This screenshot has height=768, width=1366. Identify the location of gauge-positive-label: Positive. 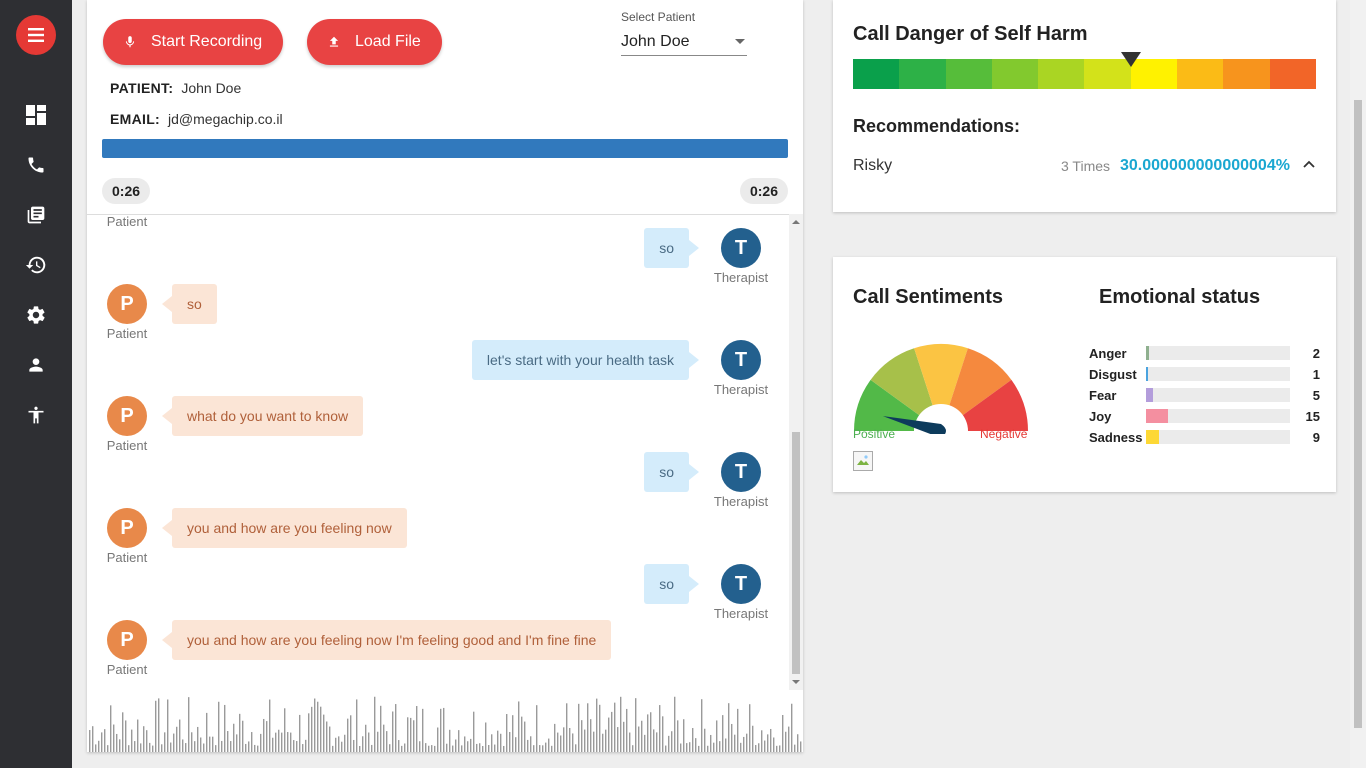
(874, 434).